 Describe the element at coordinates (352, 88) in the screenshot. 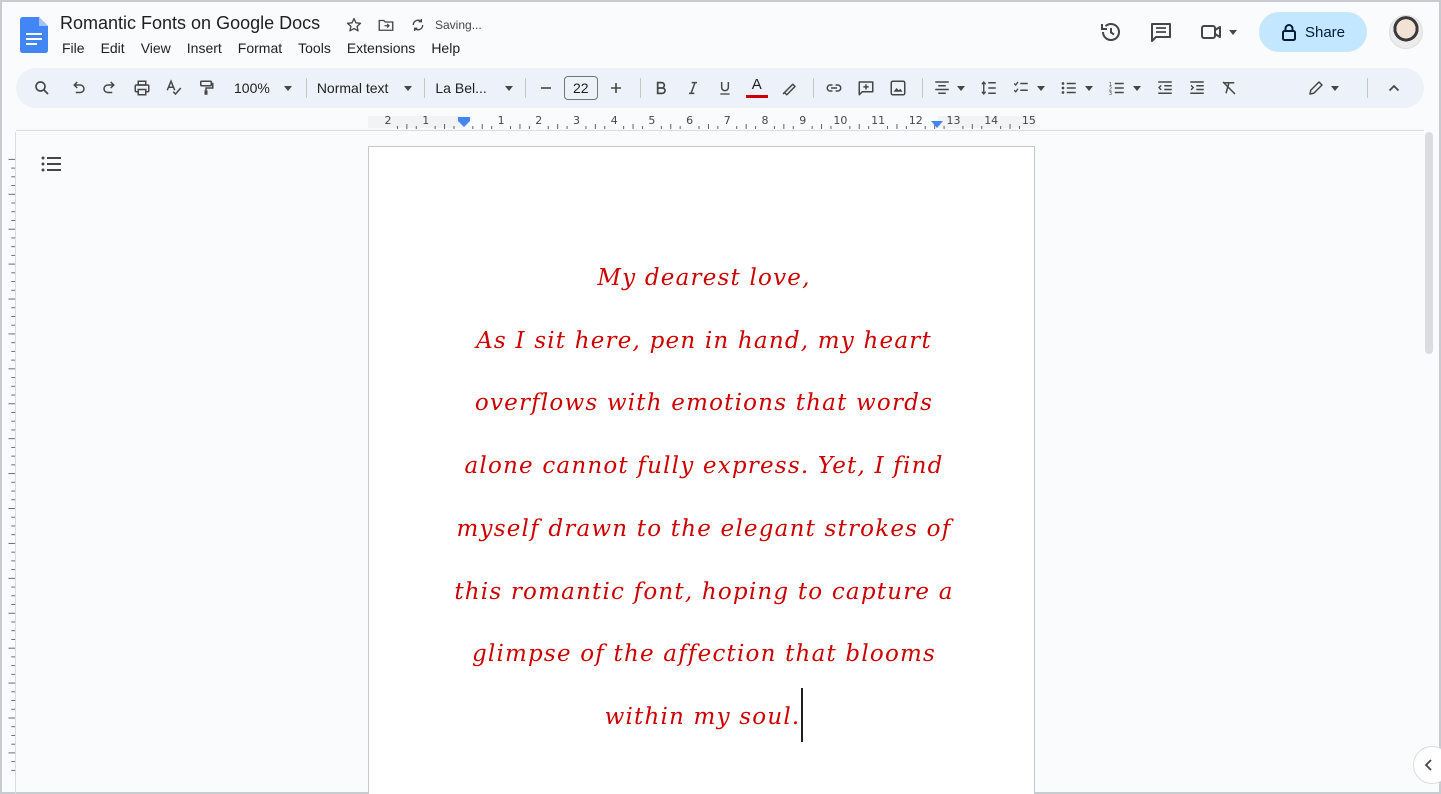

I see `paragraph-style-value: Normal text` at that location.